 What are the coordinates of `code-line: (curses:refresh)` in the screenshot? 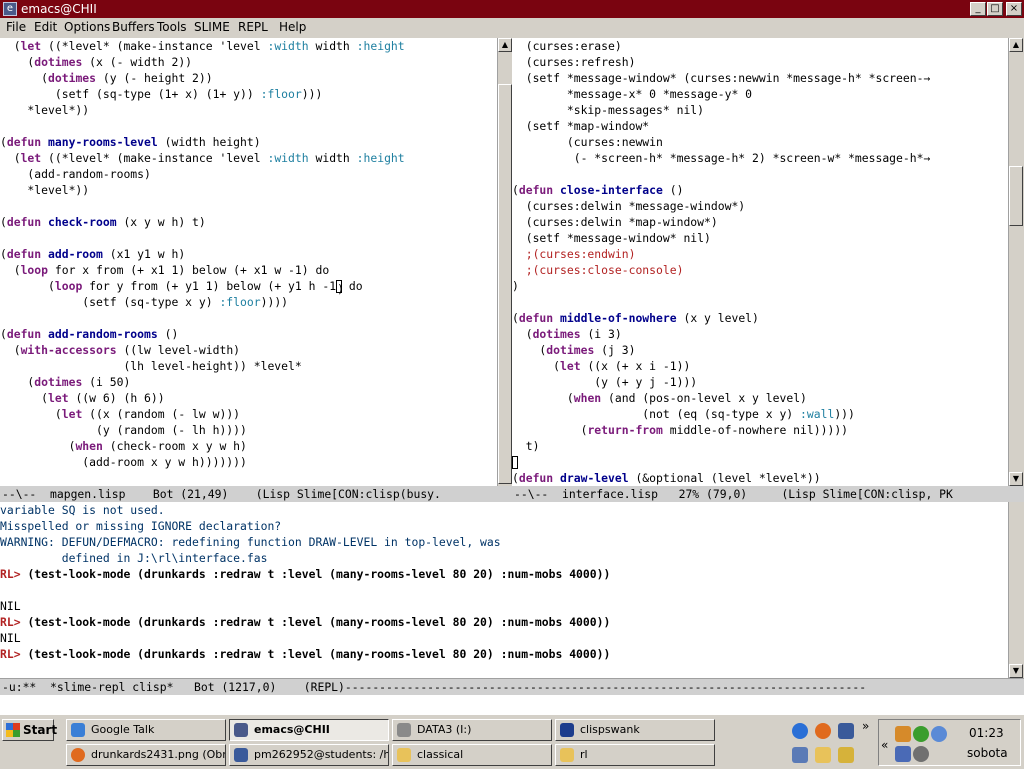 It's located at (574, 62).